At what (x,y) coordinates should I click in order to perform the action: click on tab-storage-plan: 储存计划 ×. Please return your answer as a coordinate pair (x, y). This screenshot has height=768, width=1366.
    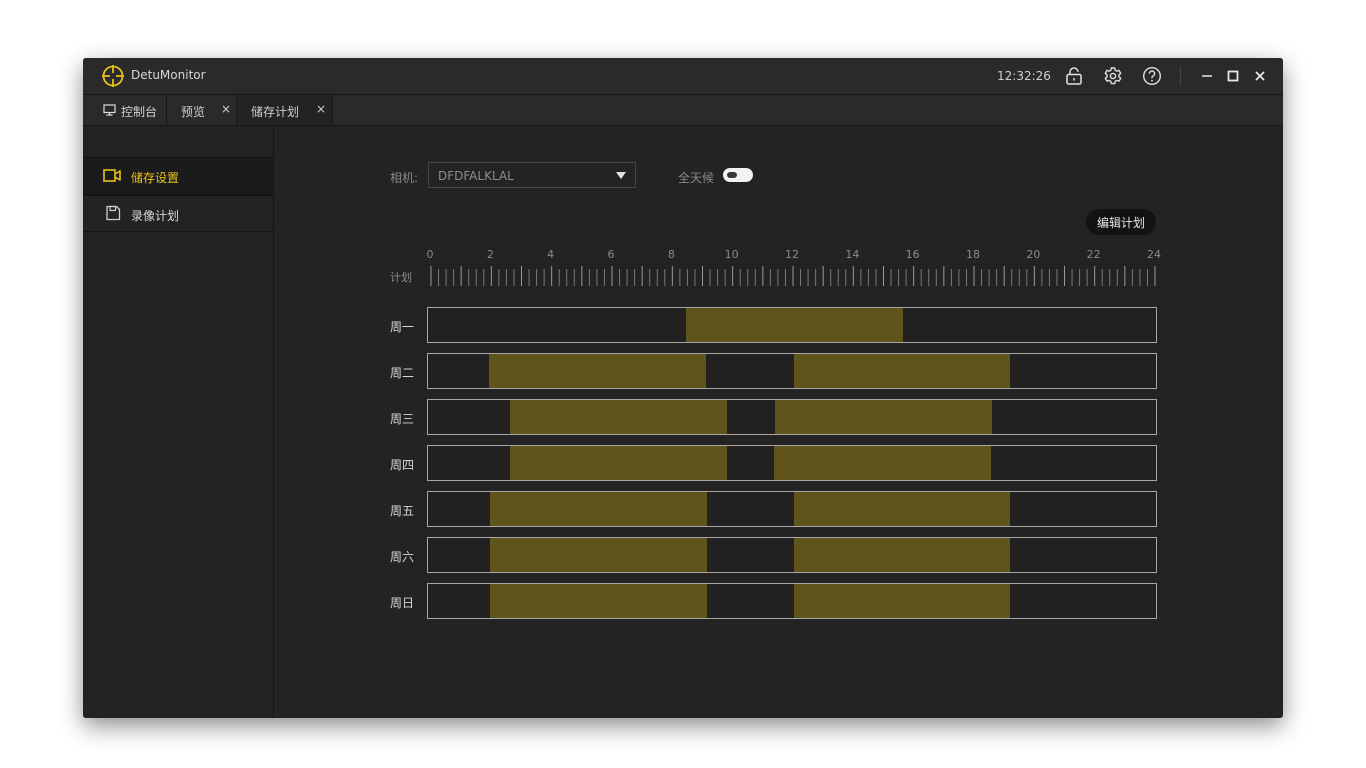
    Looking at the image, I should click on (285, 110).